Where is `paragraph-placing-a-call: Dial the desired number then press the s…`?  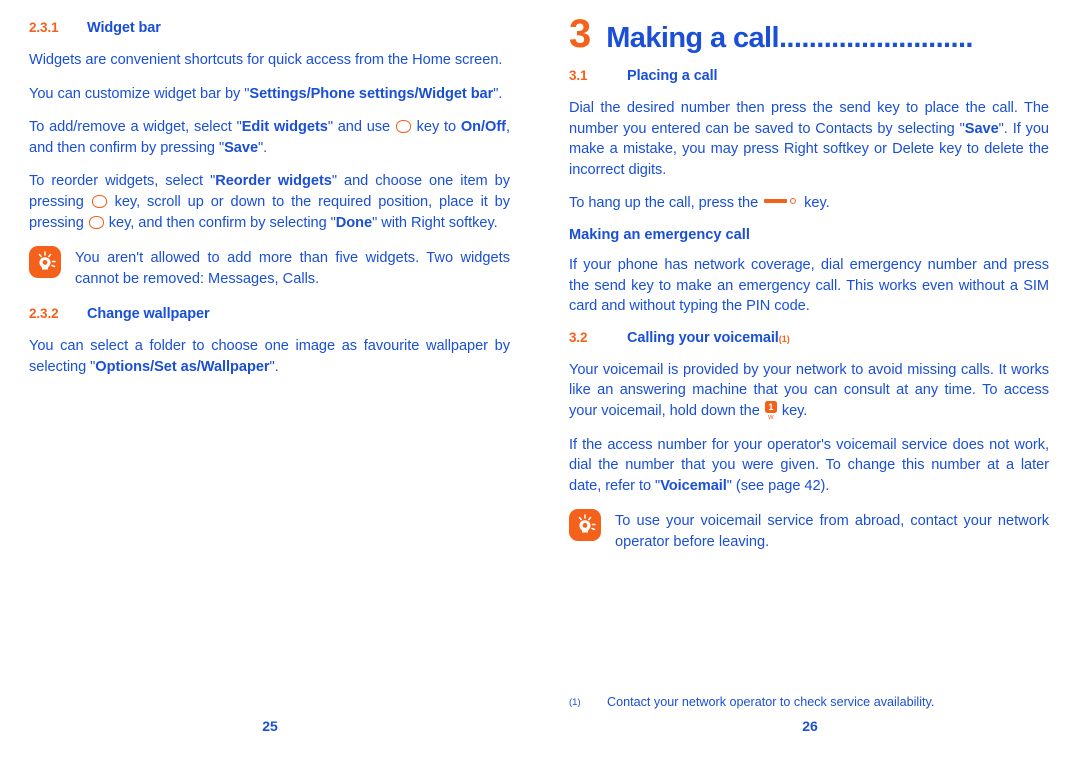
paragraph-placing-a-call: Dial the desired number then press the s… is located at coordinates (809, 139).